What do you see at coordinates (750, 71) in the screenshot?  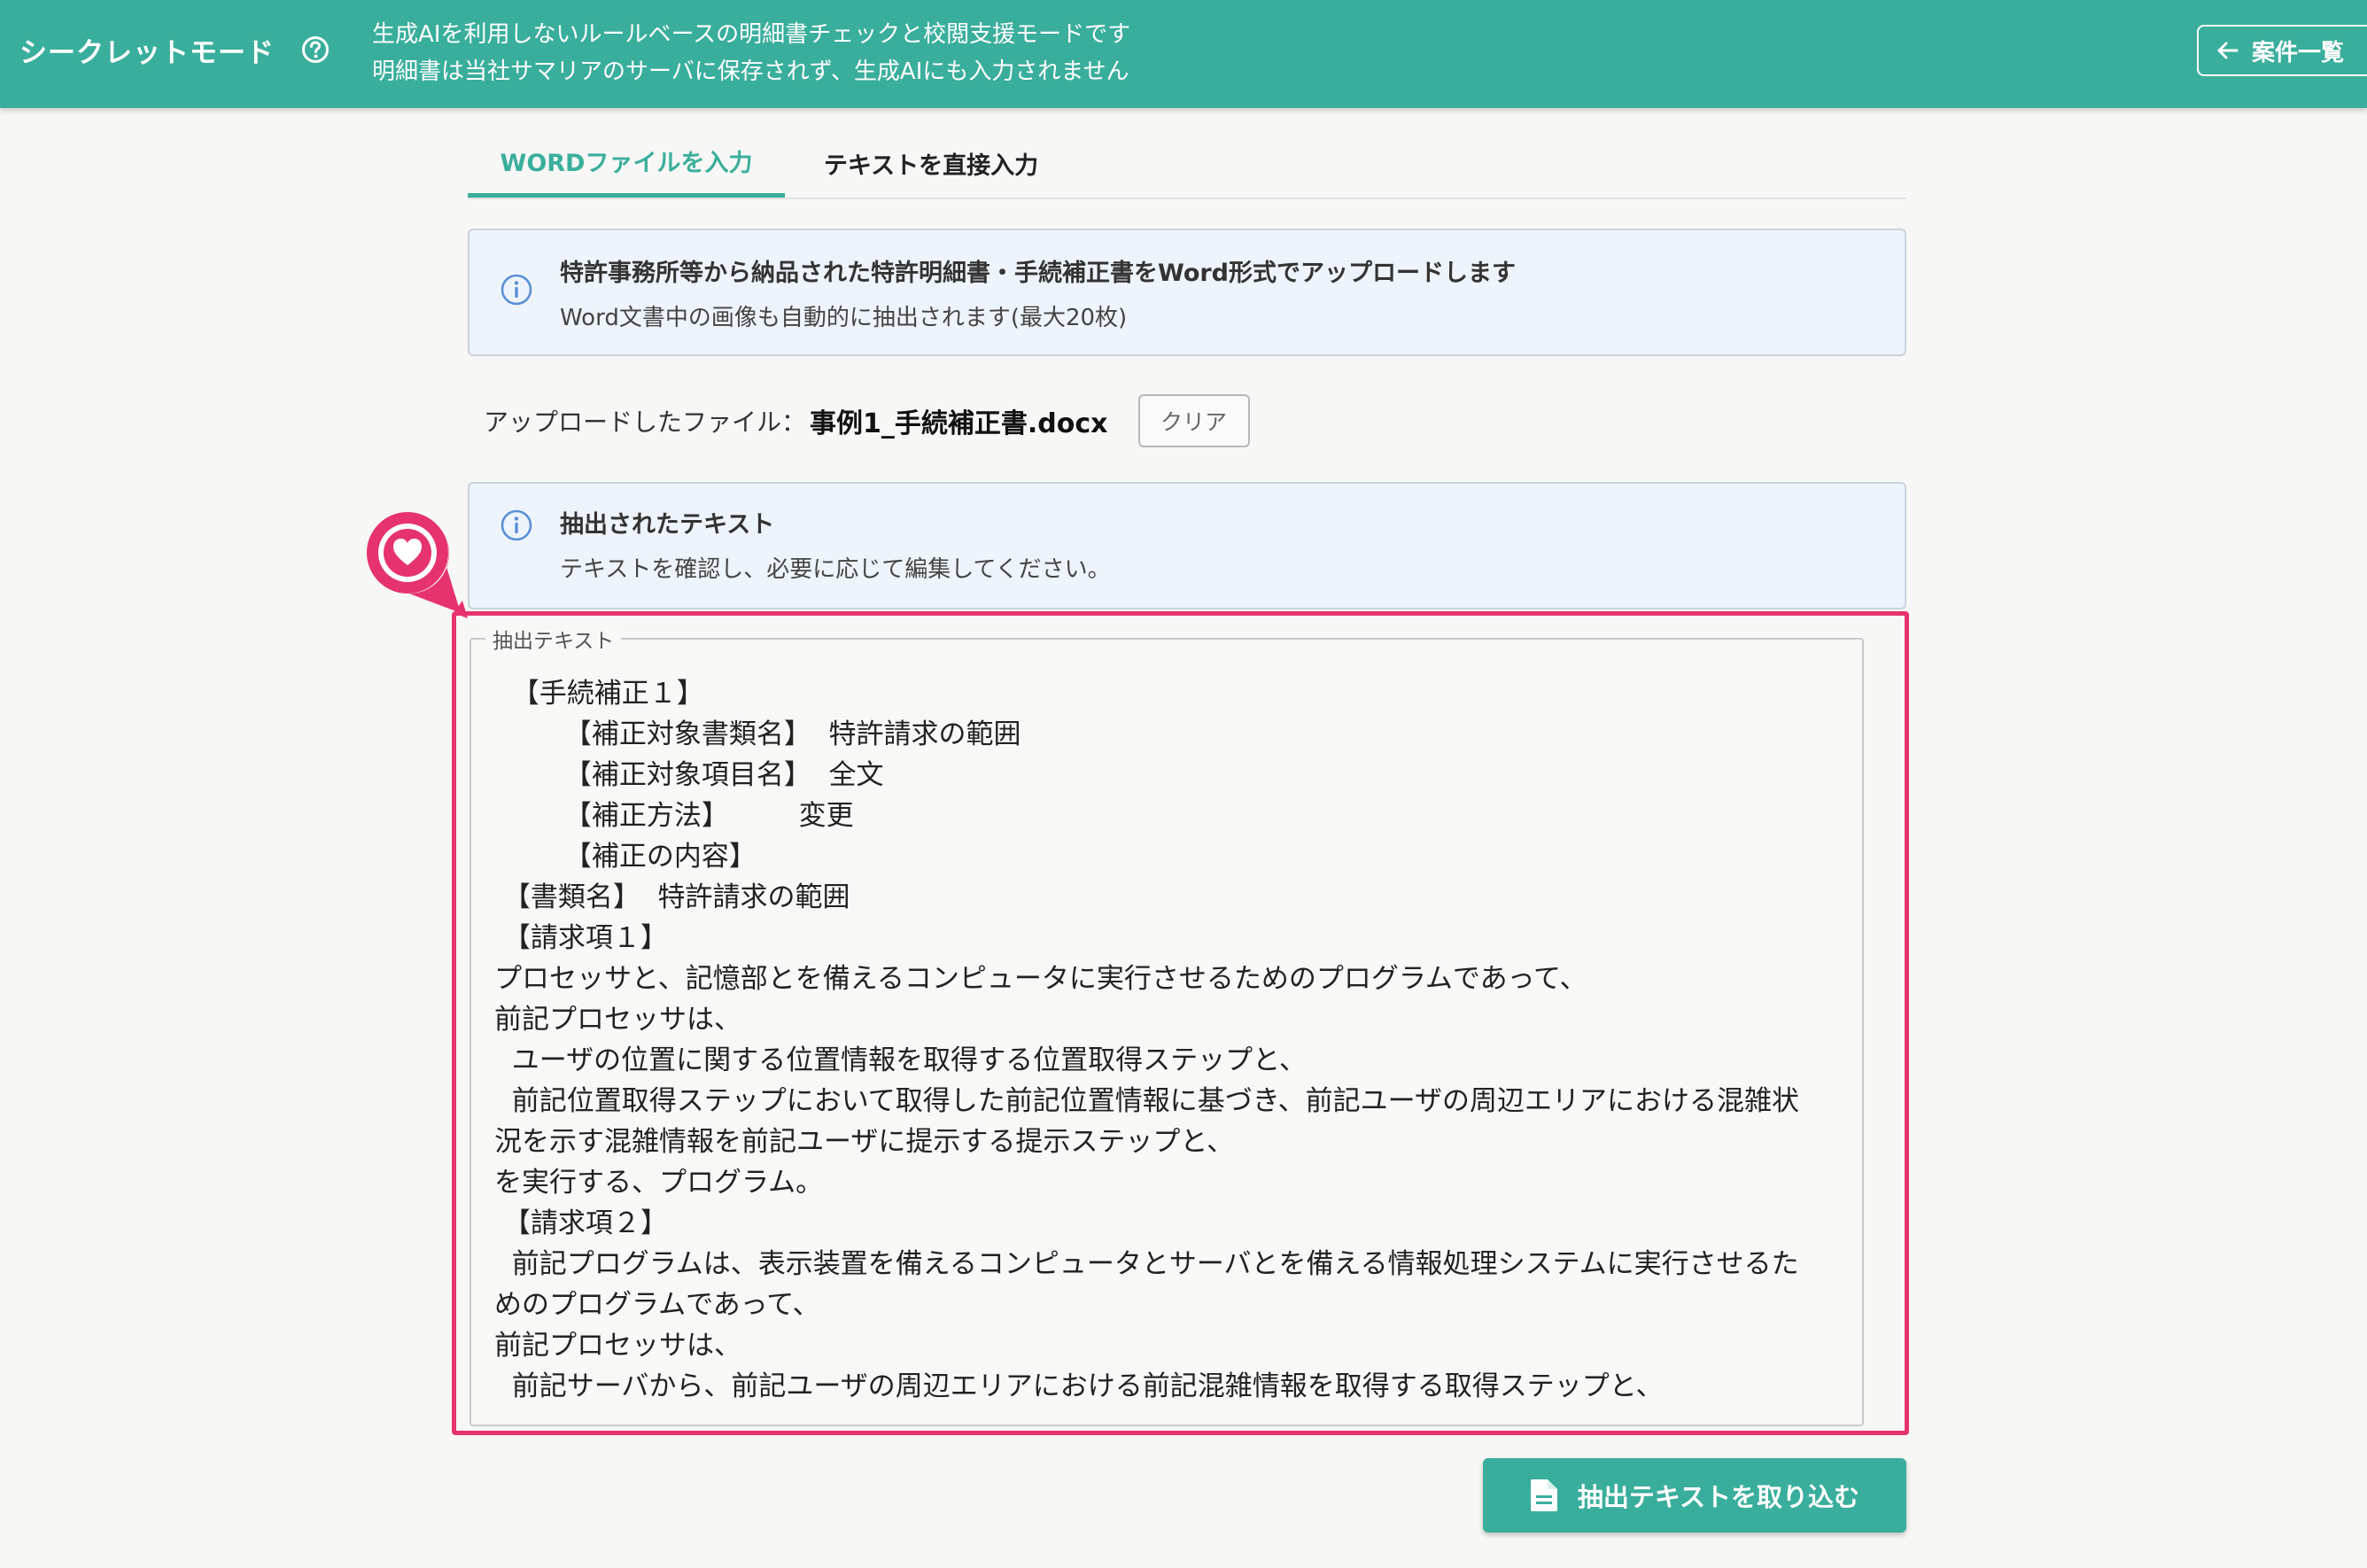 I see `mode-description-line2: 明細書は当社サマリアのサーバに保存されず、生成AIにも入力されません` at bounding box center [750, 71].